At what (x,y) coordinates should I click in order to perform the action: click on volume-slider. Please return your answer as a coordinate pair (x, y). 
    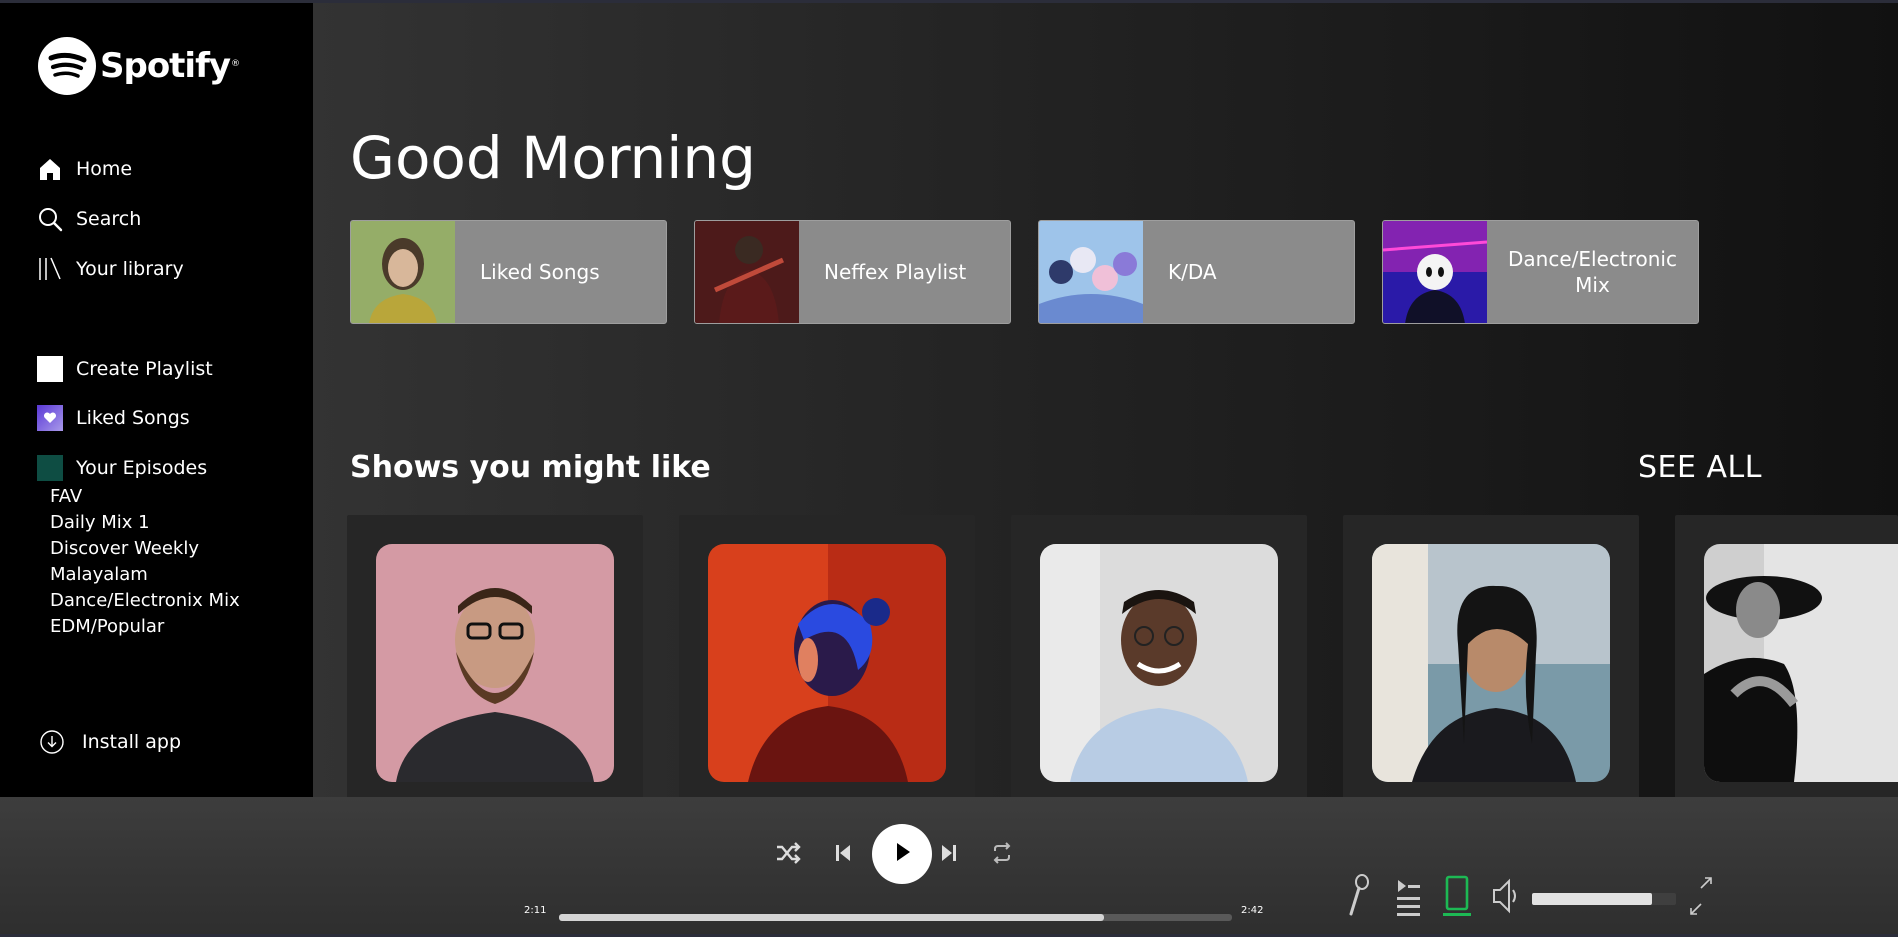
    Looking at the image, I should click on (1604, 899).